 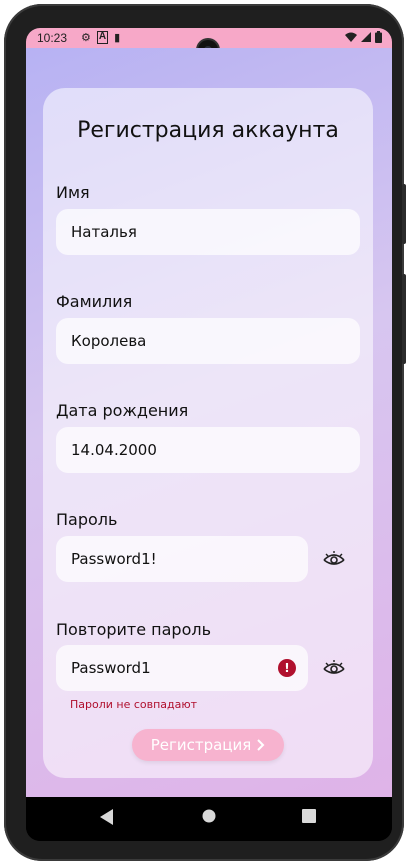 I want to click on volume-button, so click(x=404, y=319).